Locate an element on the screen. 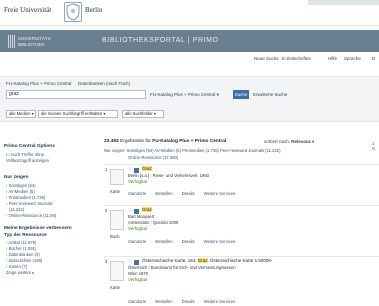 The height and width of the screenshot is (306, 379). filter-match-value: die meinen Suchbegriff enthalten is located at coordinates (72, 113).